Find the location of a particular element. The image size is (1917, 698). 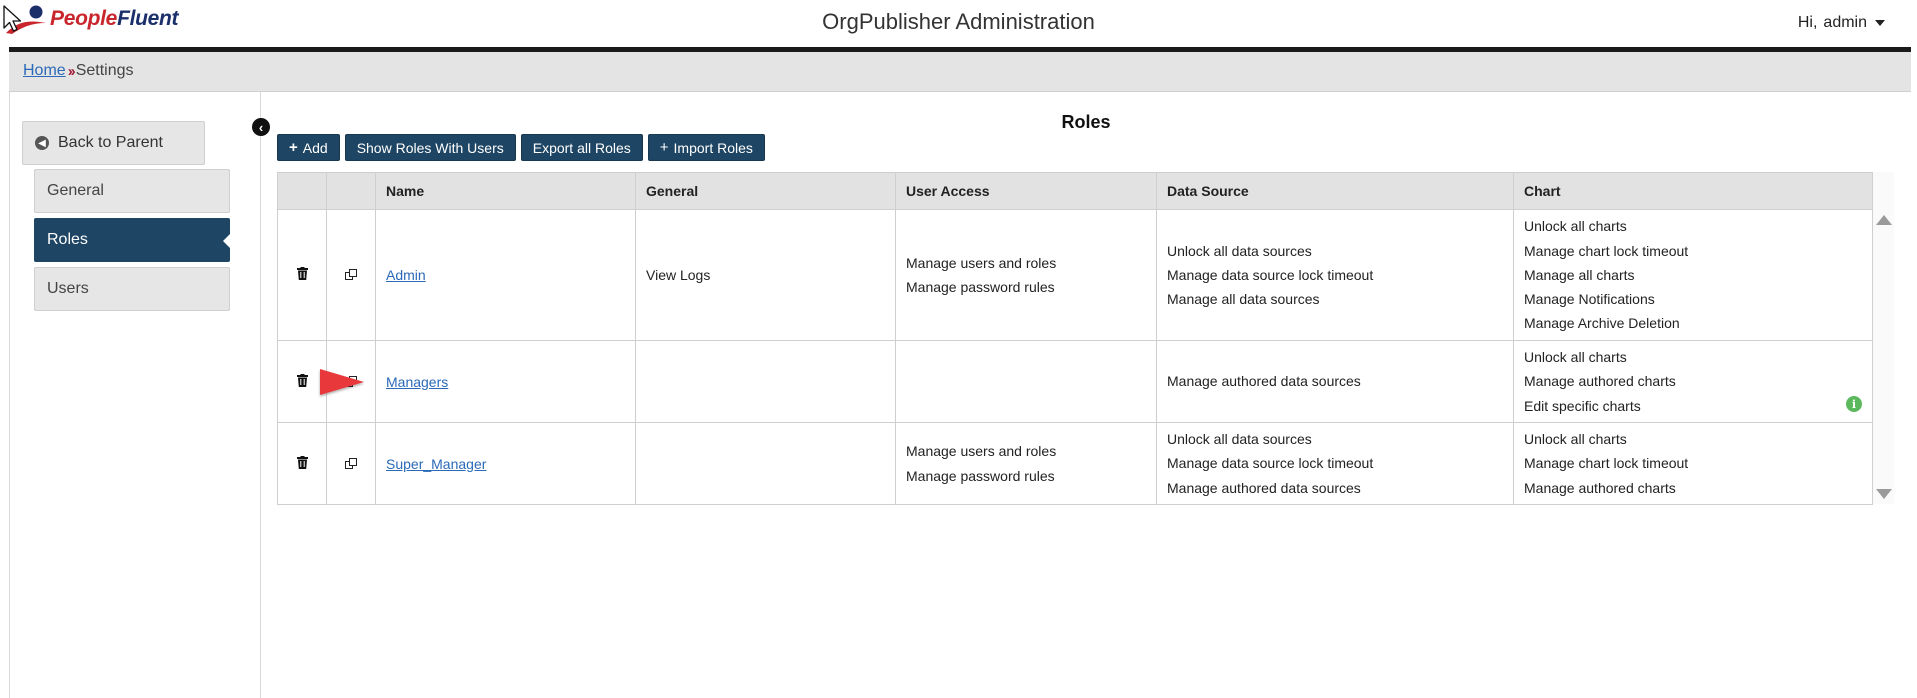

back-to-parent-label: Back to Parent is located at coordinates (110, 142).